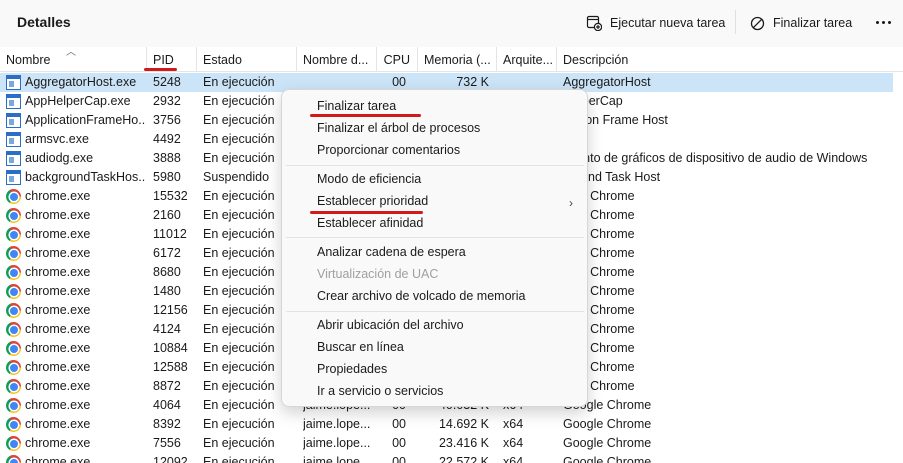 This screenshot has height=463, width=903. What do you see at coordinates (170, 348) in the screenshot?
I see `cell-pid: 10884` at bounding box center [170, 348].